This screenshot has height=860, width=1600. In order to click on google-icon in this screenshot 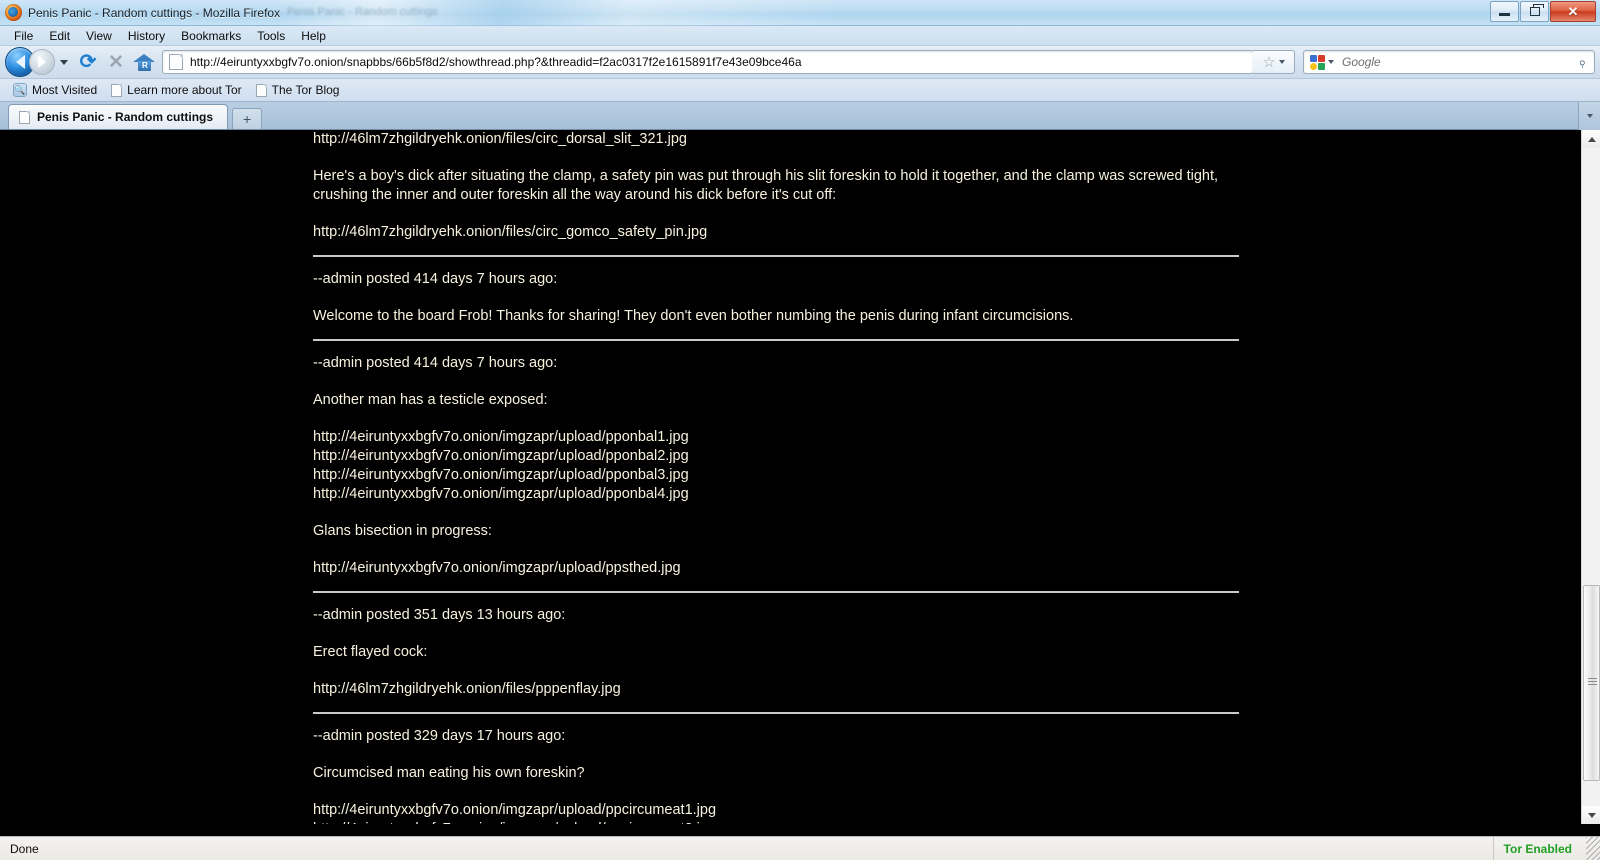, I will do `click(1317, 62)`.